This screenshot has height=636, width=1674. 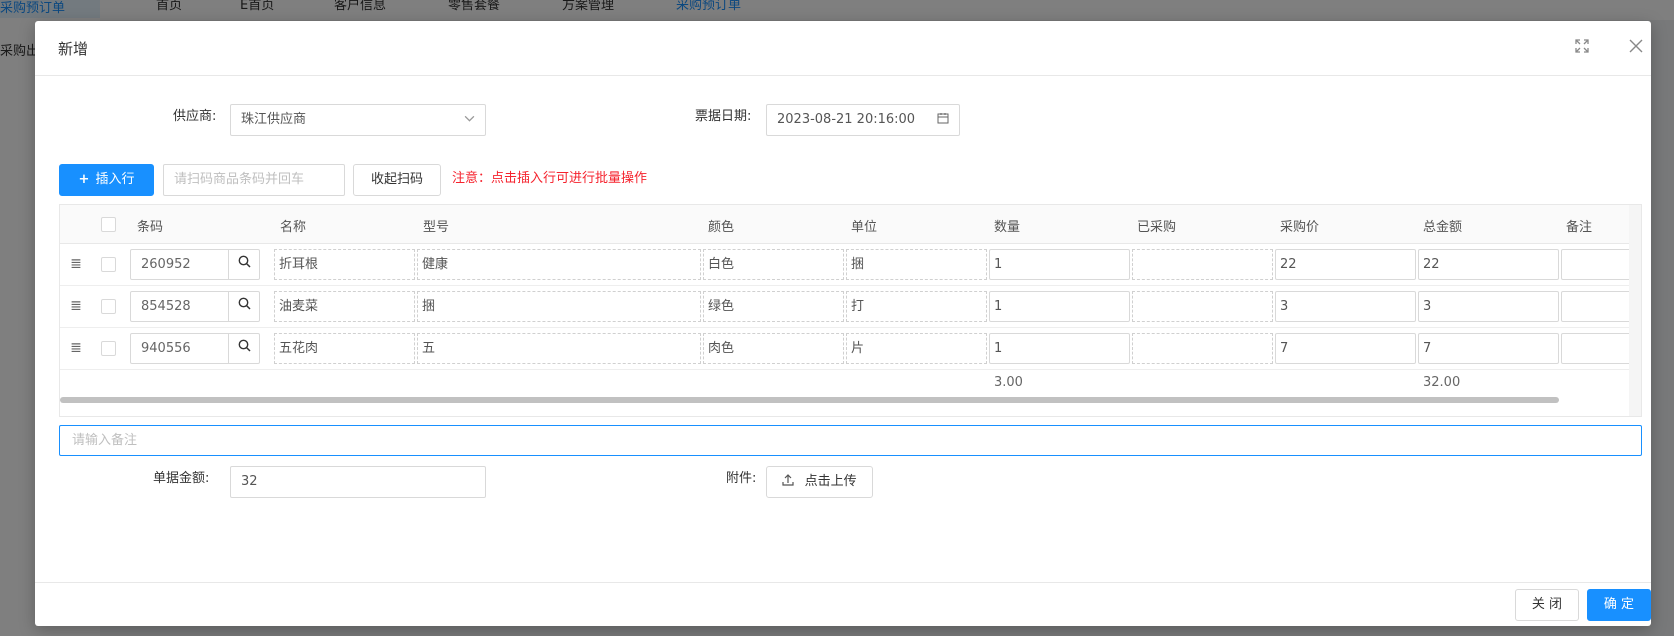 I want to click on code-input: 940556, so click(x=195, y=348).